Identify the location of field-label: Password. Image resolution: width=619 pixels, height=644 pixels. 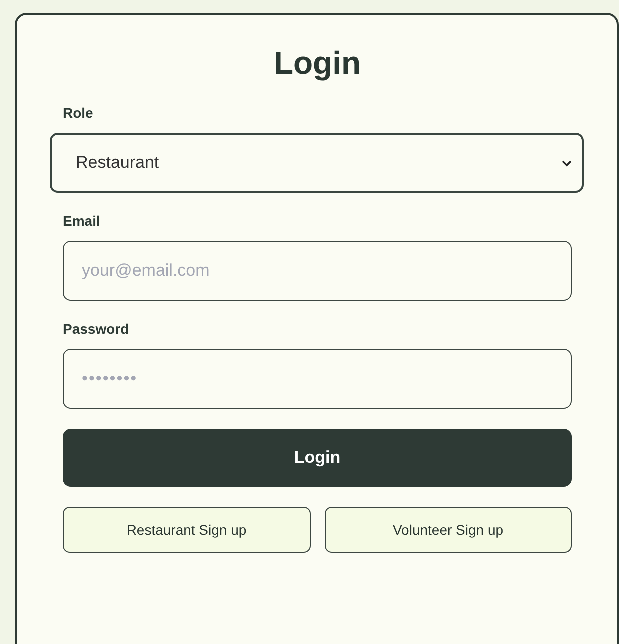
(96, 329).